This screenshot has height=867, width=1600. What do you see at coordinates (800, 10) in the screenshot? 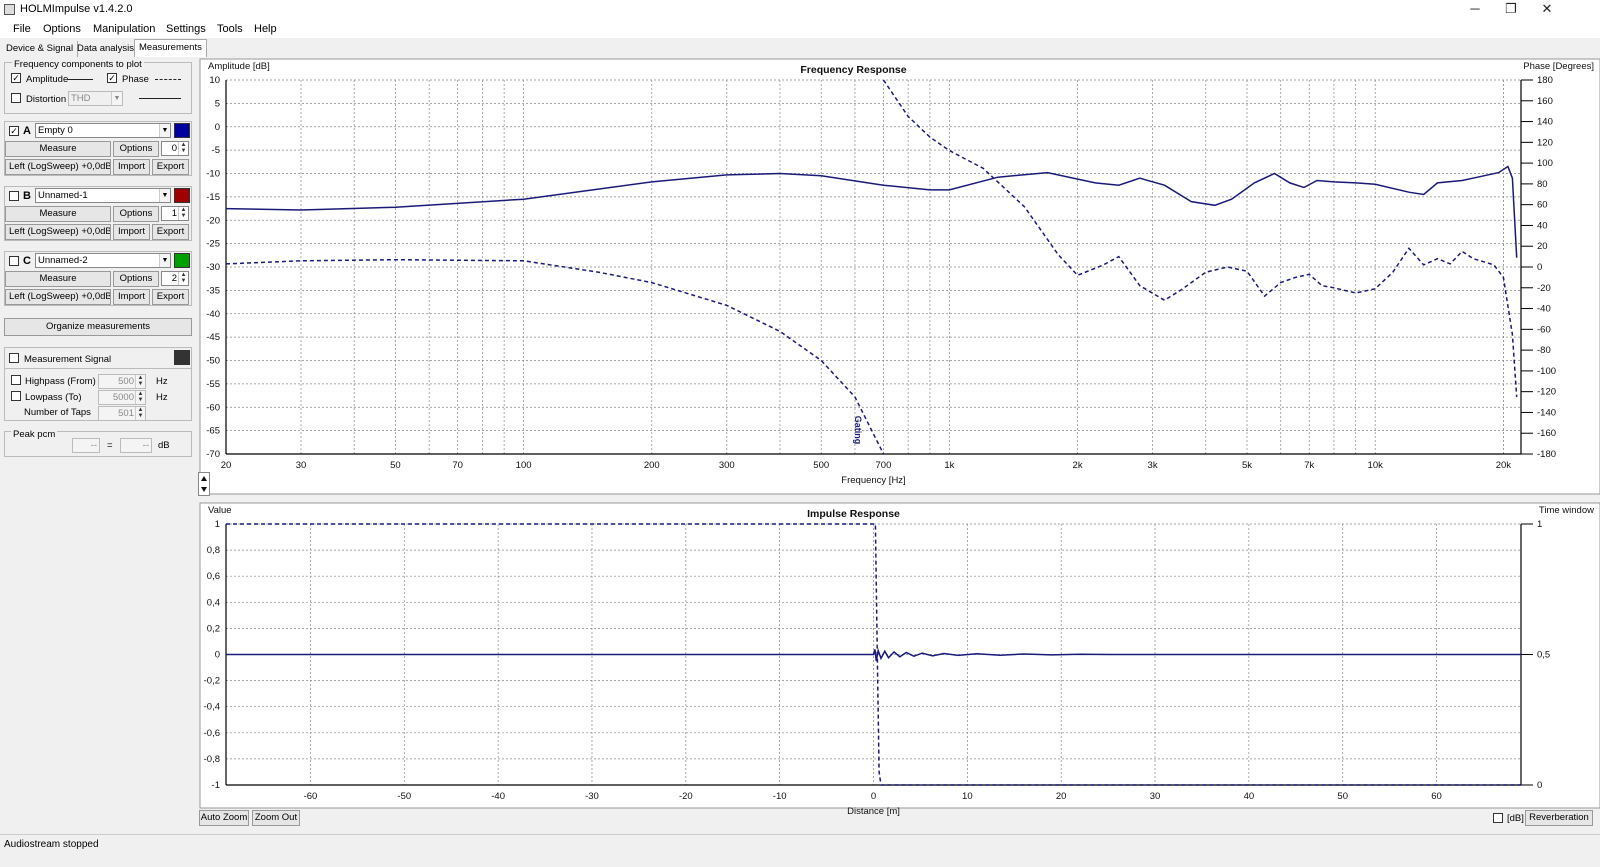
I see `title-bar: HOLMImpulse v1.4.2.0 ─ ❐ ✕` at bounding box center [800, 10].